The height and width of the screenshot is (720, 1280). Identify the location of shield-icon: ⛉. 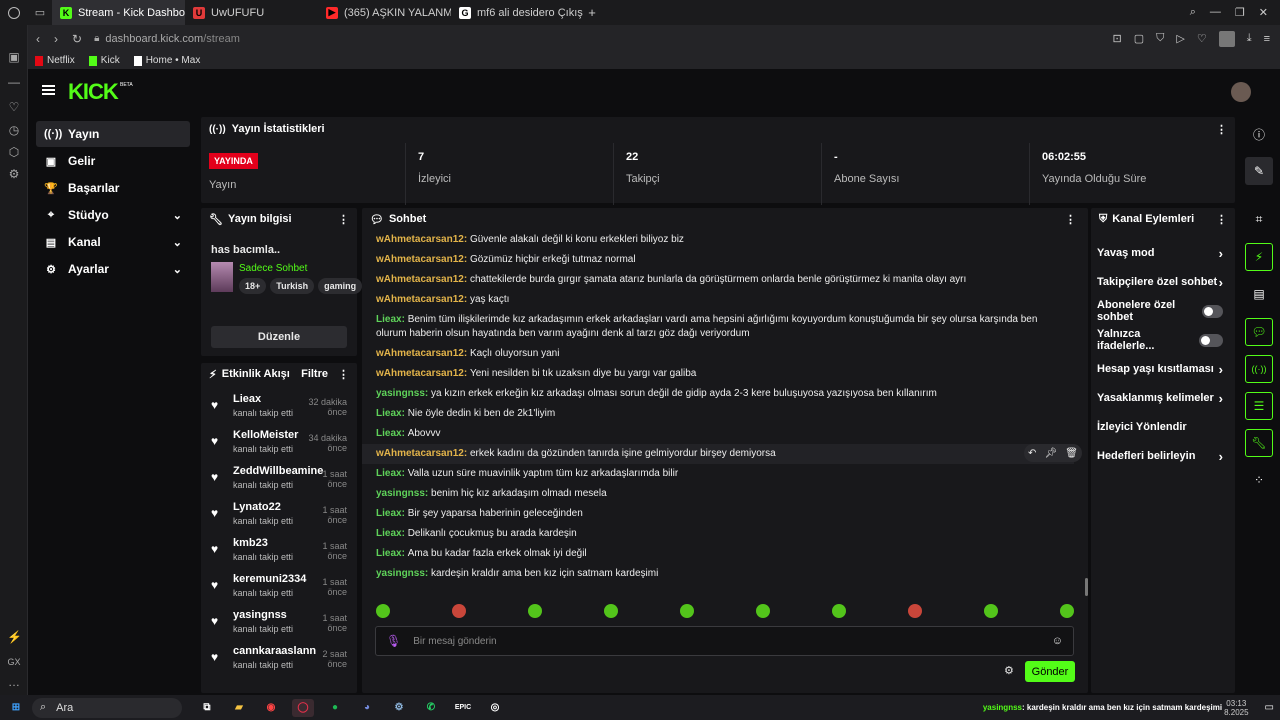
(1160, 38).